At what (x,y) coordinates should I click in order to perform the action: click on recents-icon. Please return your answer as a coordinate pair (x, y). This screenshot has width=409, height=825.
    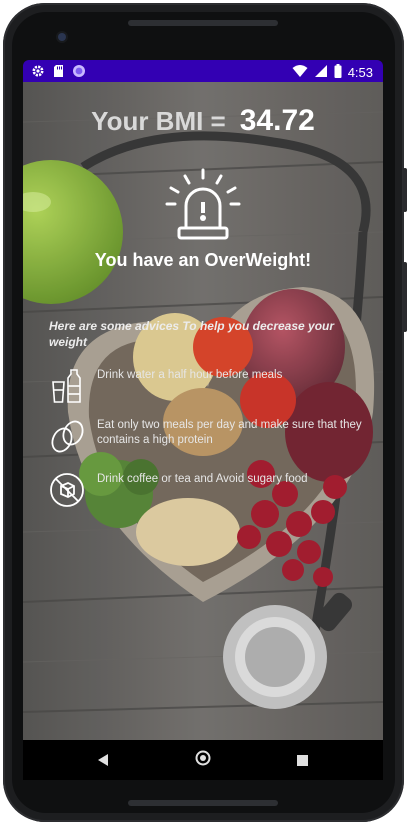
    Looking at the image, I should click on (302, 760).